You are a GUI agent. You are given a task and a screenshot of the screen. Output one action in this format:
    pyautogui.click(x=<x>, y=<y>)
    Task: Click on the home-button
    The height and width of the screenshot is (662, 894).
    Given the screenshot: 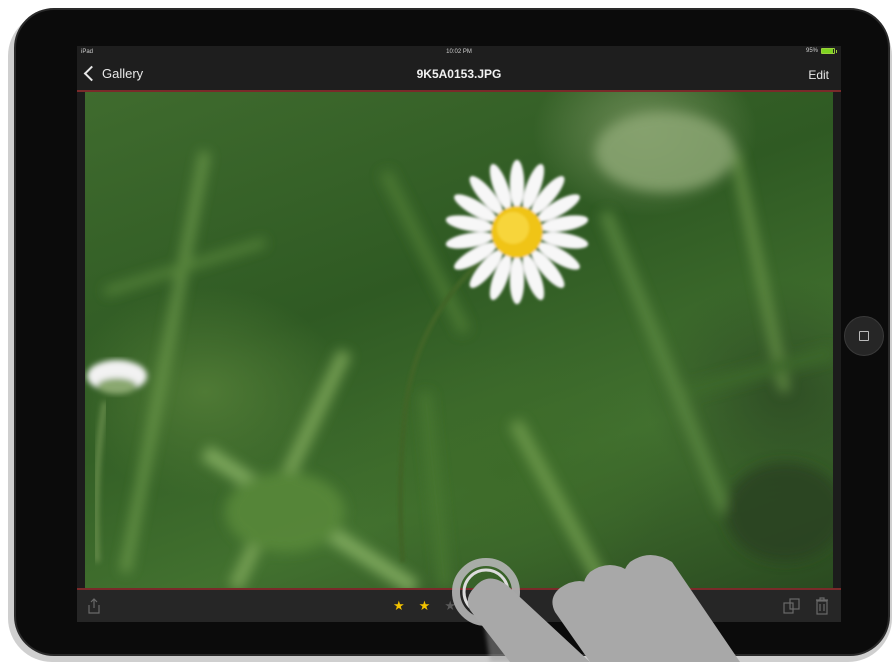 What is the action you would take?
    pyautogui.click(x=864, y=336)
    